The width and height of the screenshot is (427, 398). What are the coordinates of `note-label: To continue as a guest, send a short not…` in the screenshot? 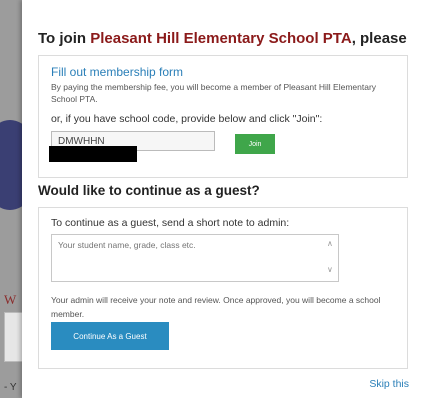 It's located at (170, 223).